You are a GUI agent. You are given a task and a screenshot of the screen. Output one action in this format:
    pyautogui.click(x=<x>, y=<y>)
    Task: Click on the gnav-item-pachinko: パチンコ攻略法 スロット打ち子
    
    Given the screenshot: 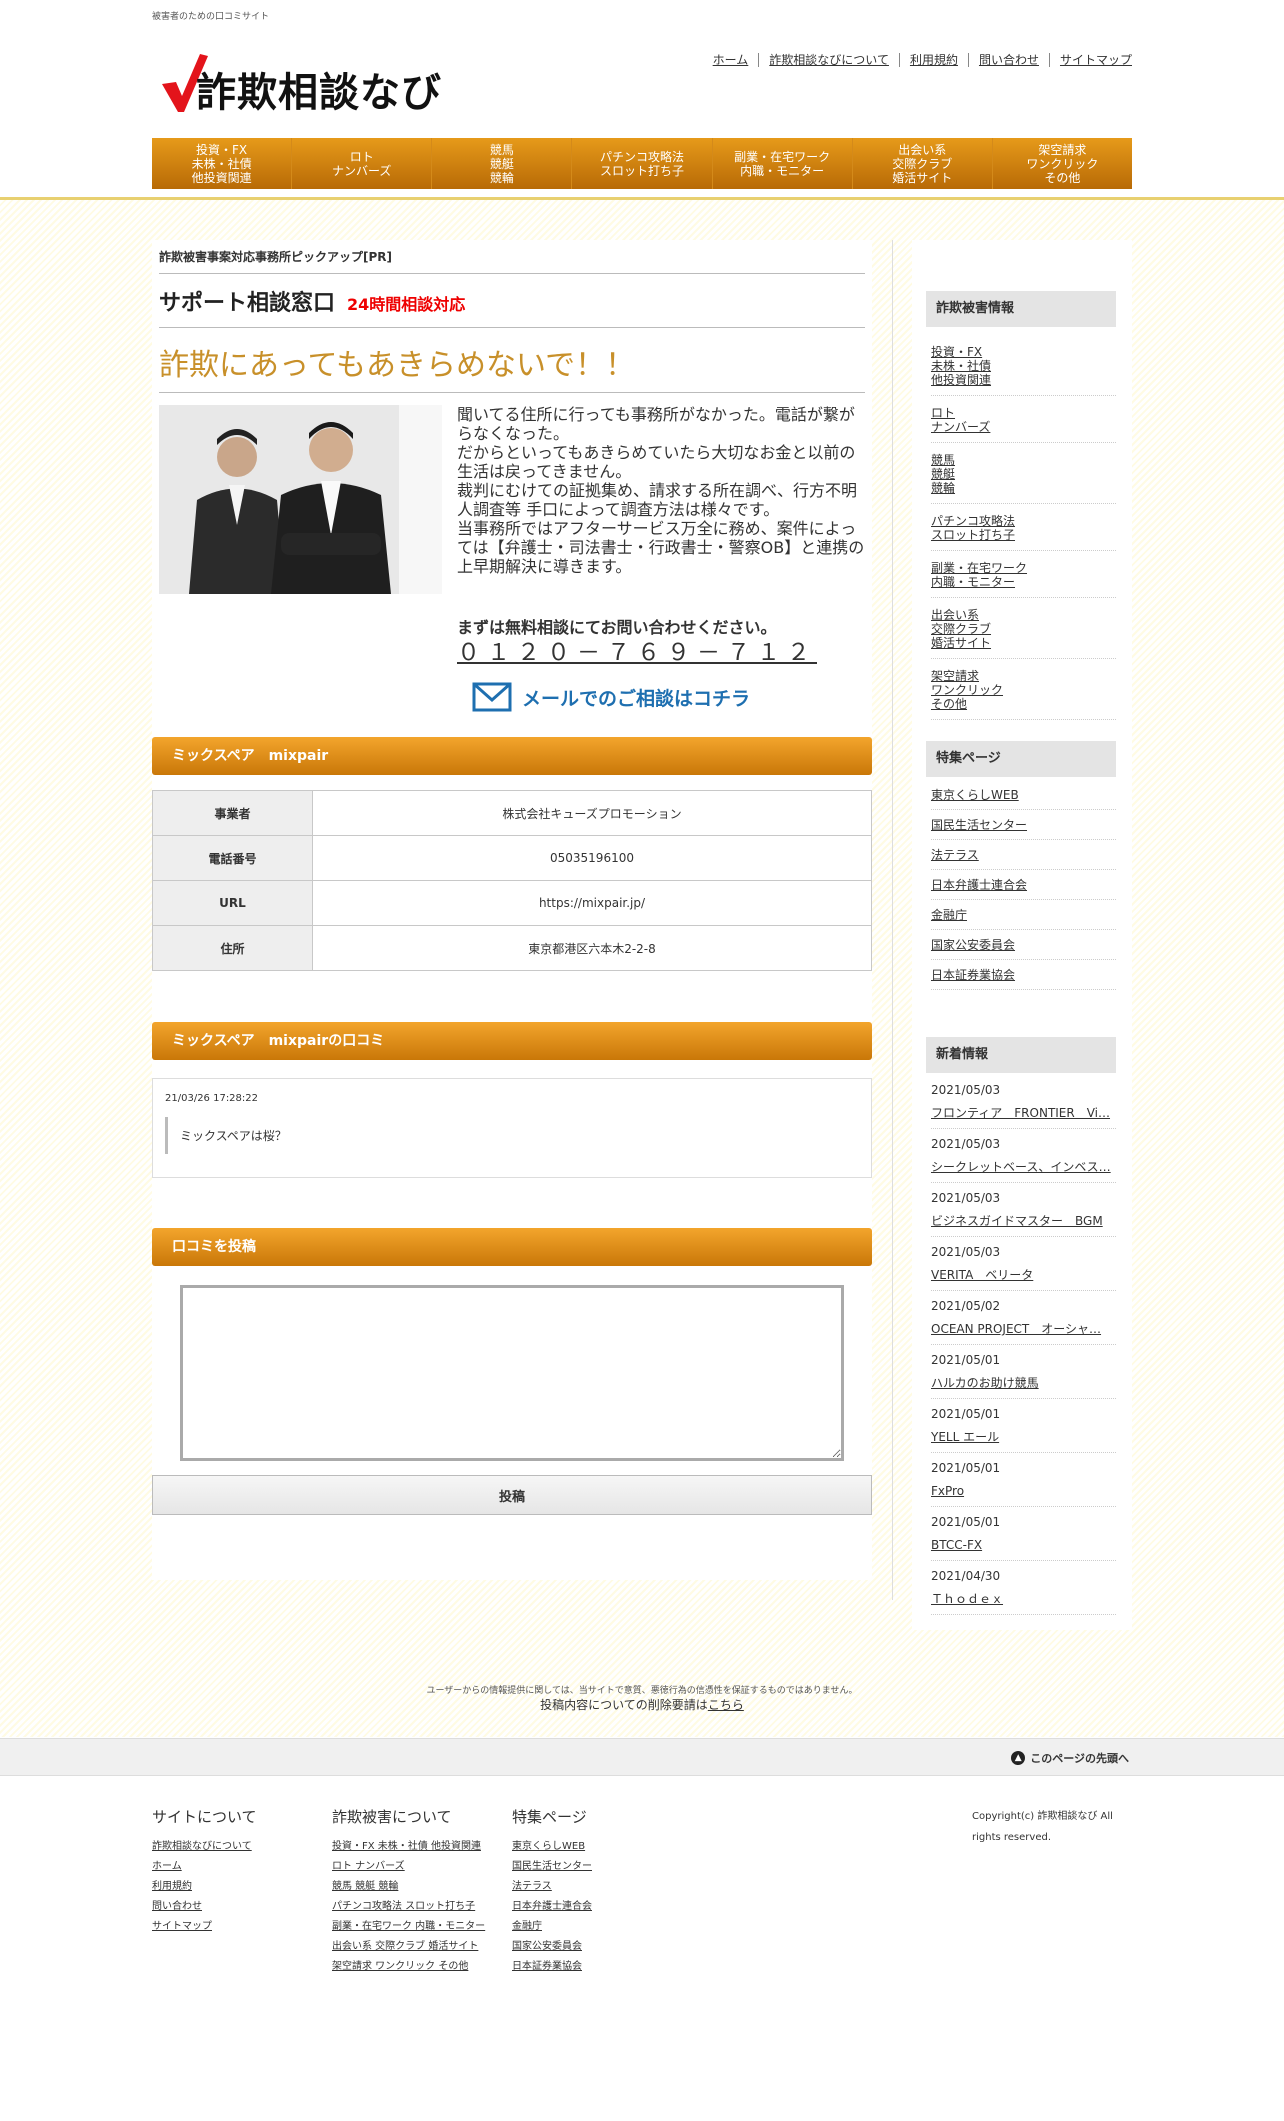 What is the action you would take?
    pyautogui.click(x=642, y=163)
    